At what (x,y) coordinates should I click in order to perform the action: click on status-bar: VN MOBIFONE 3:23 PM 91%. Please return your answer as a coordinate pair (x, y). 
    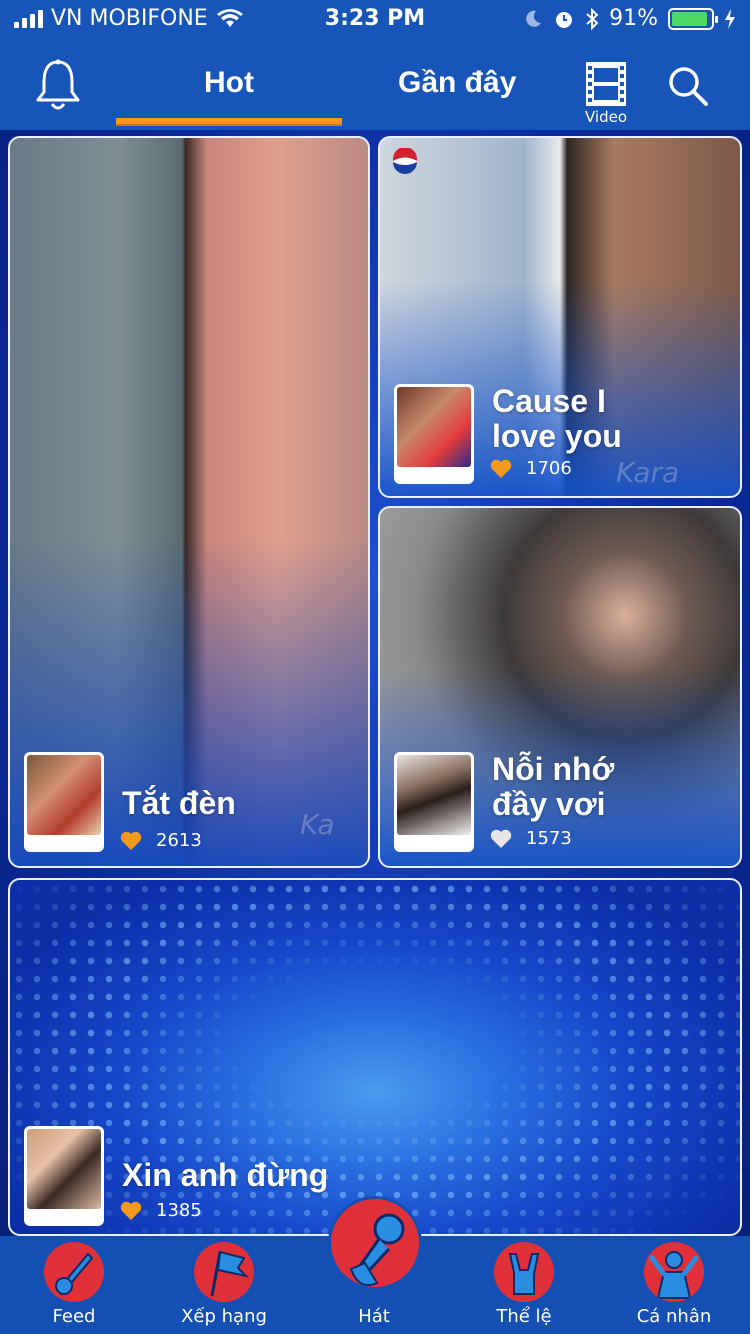
    Looking at the image, I should click on (375, 20).